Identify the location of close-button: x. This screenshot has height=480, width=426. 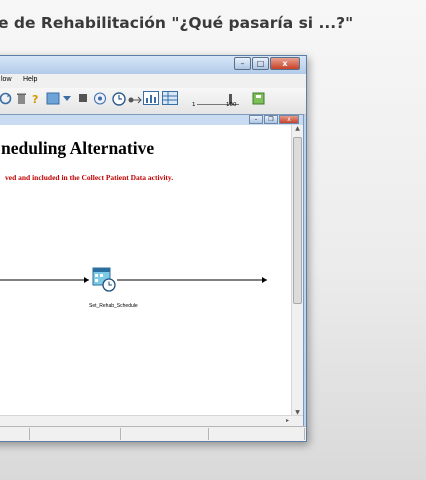
(285, 63).